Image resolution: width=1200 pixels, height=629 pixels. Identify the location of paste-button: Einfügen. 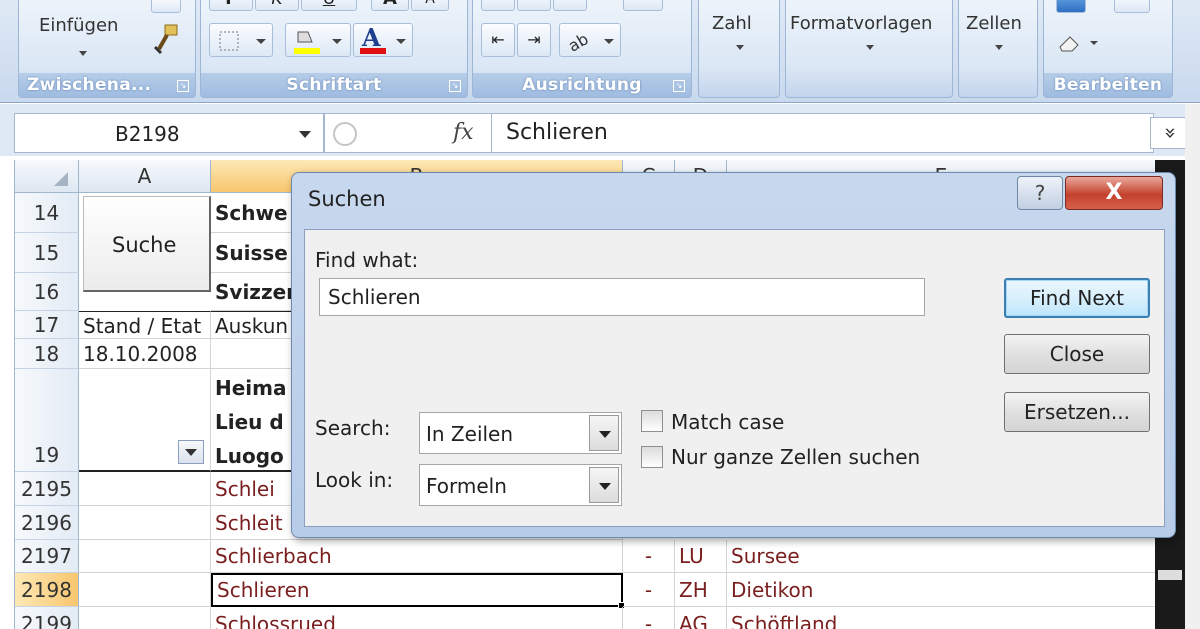
(79, 35).